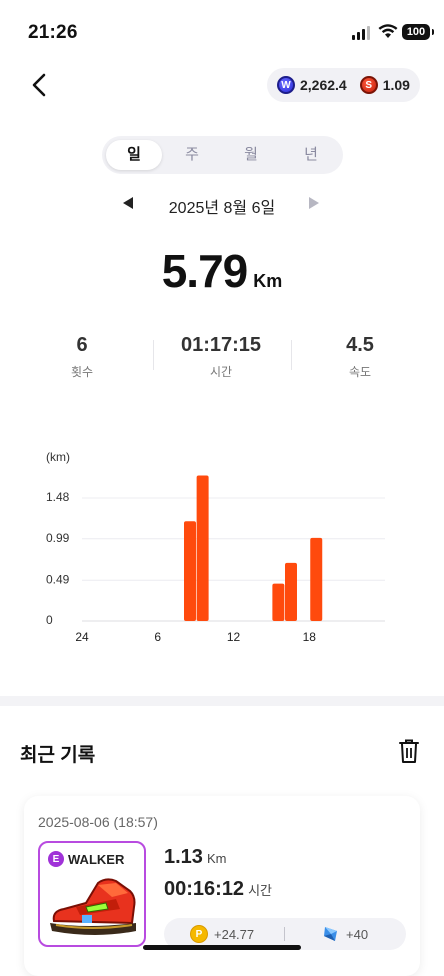 Image resolution: width=444 pixels, height=976 pixels. Describe the element at coordinates (360, 357) in the screenshot. I see `stat-speed: 4.5 속도` at that location.